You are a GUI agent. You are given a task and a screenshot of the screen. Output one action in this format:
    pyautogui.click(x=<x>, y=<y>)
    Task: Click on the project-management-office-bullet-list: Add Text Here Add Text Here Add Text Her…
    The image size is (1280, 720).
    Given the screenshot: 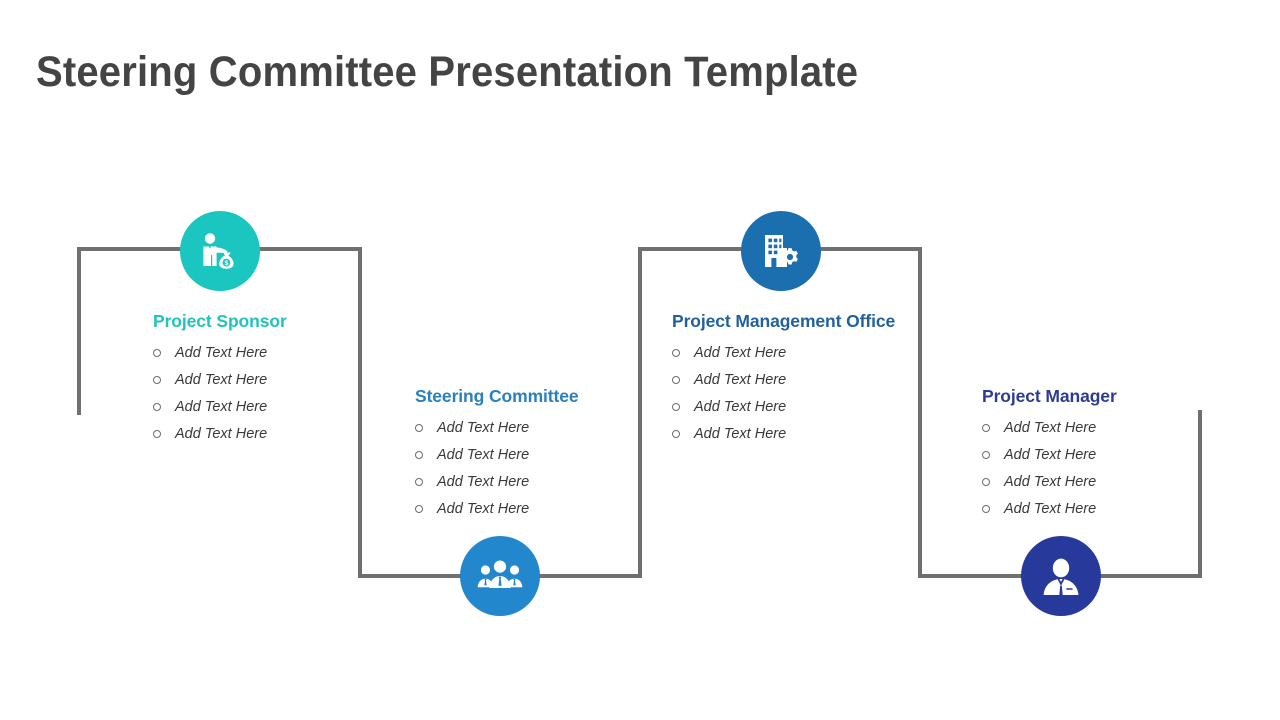 What is the action you would take?
    pyautogui.click(x=783, y=393)
    